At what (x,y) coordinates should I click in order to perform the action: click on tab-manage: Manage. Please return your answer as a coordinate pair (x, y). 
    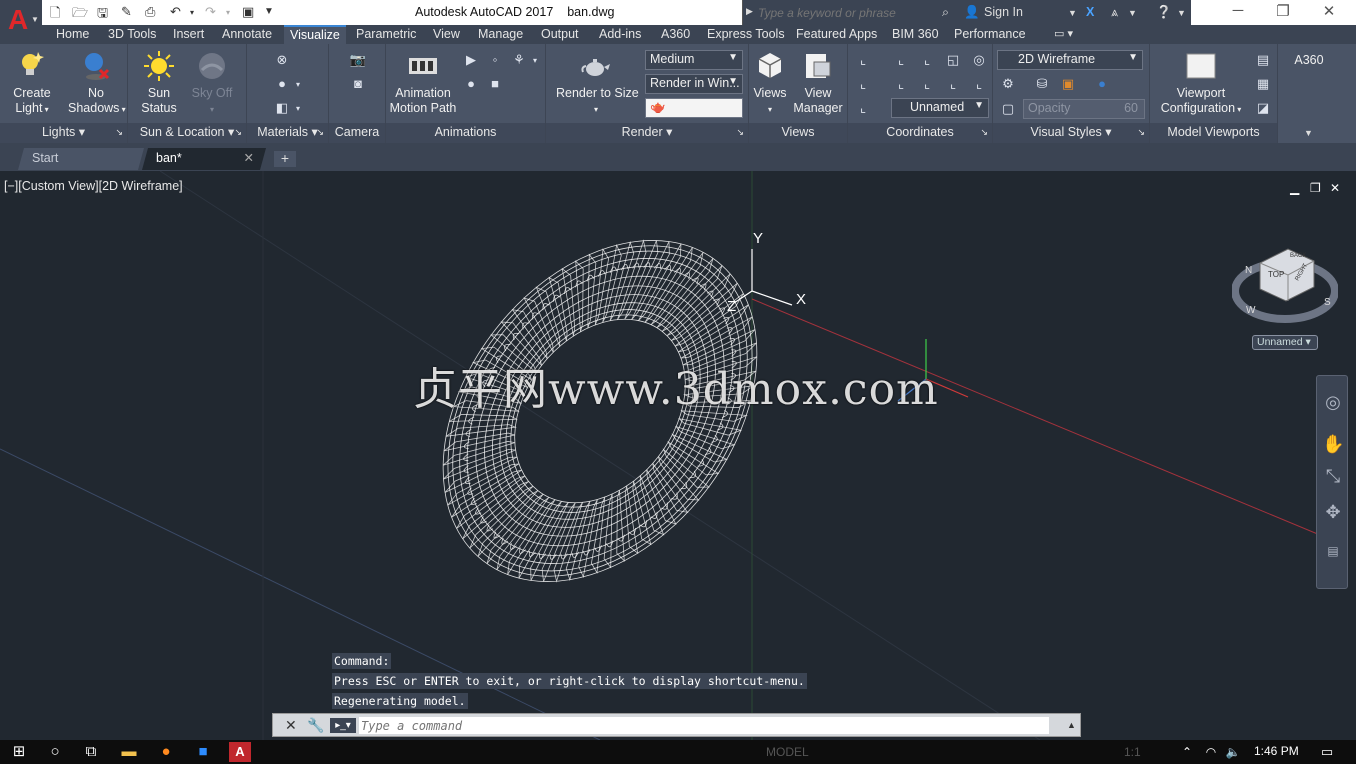
    Looking at the image, I should click on (500, 35).